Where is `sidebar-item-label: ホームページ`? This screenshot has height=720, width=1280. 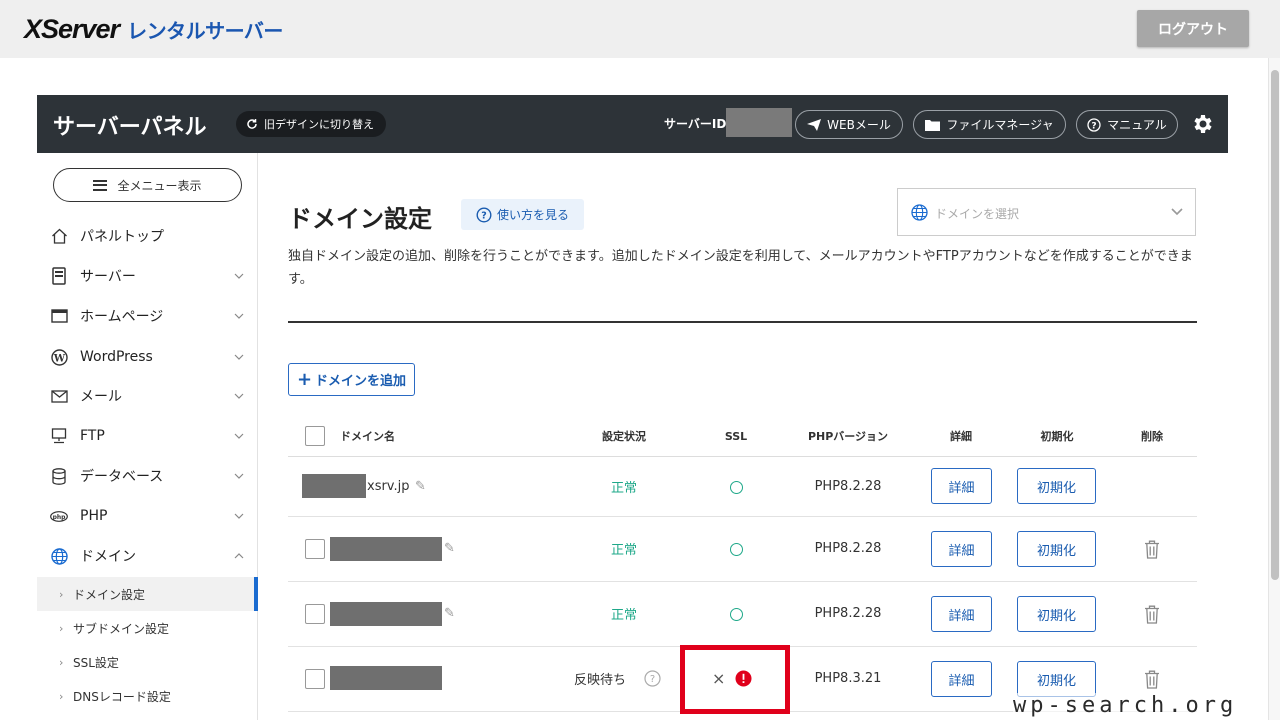
sidebar-item-label: ホームページ is located at coordinates (122, 317).